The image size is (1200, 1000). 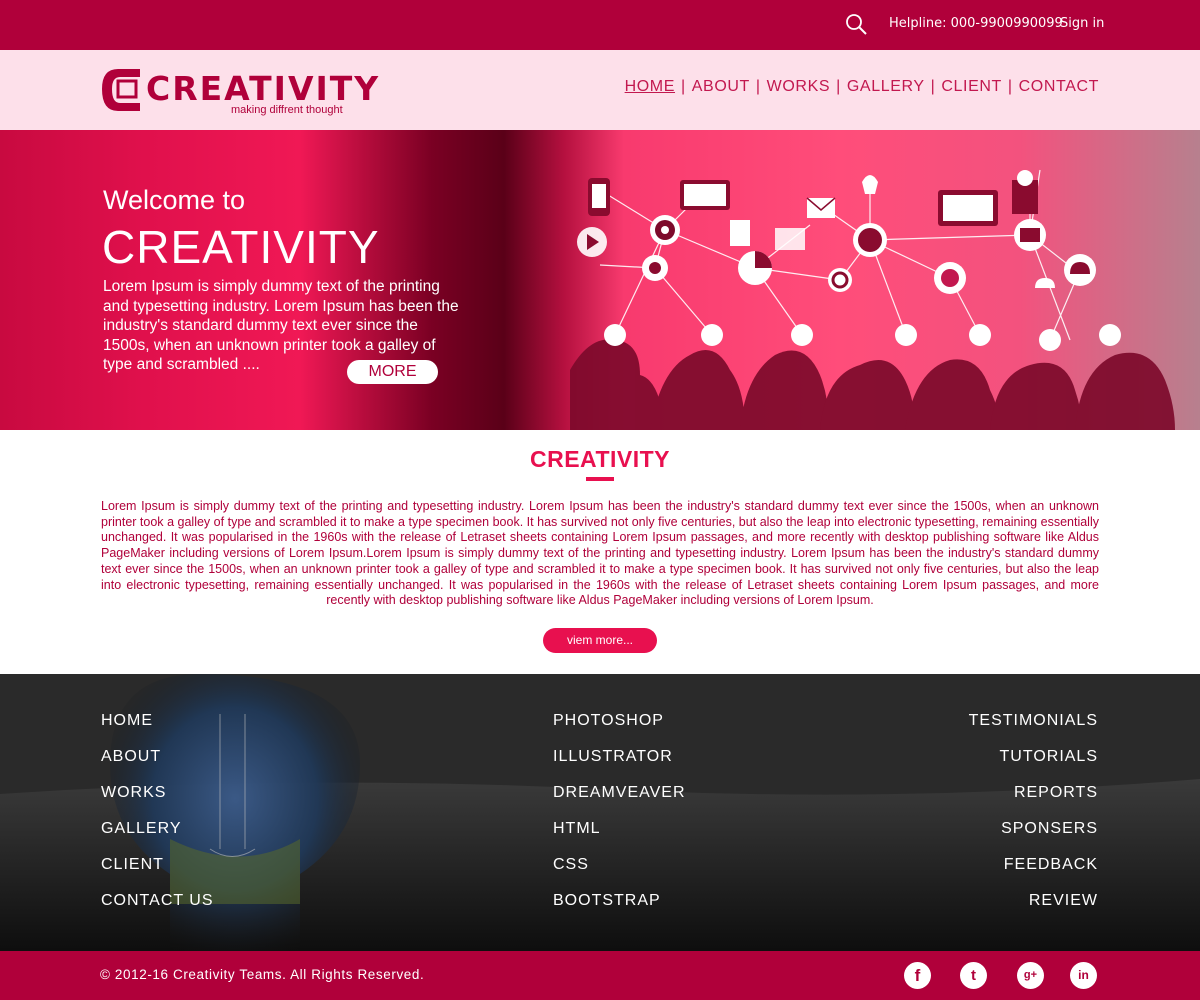 I want to click on more-button: MORE, so click(x=392, y=372).